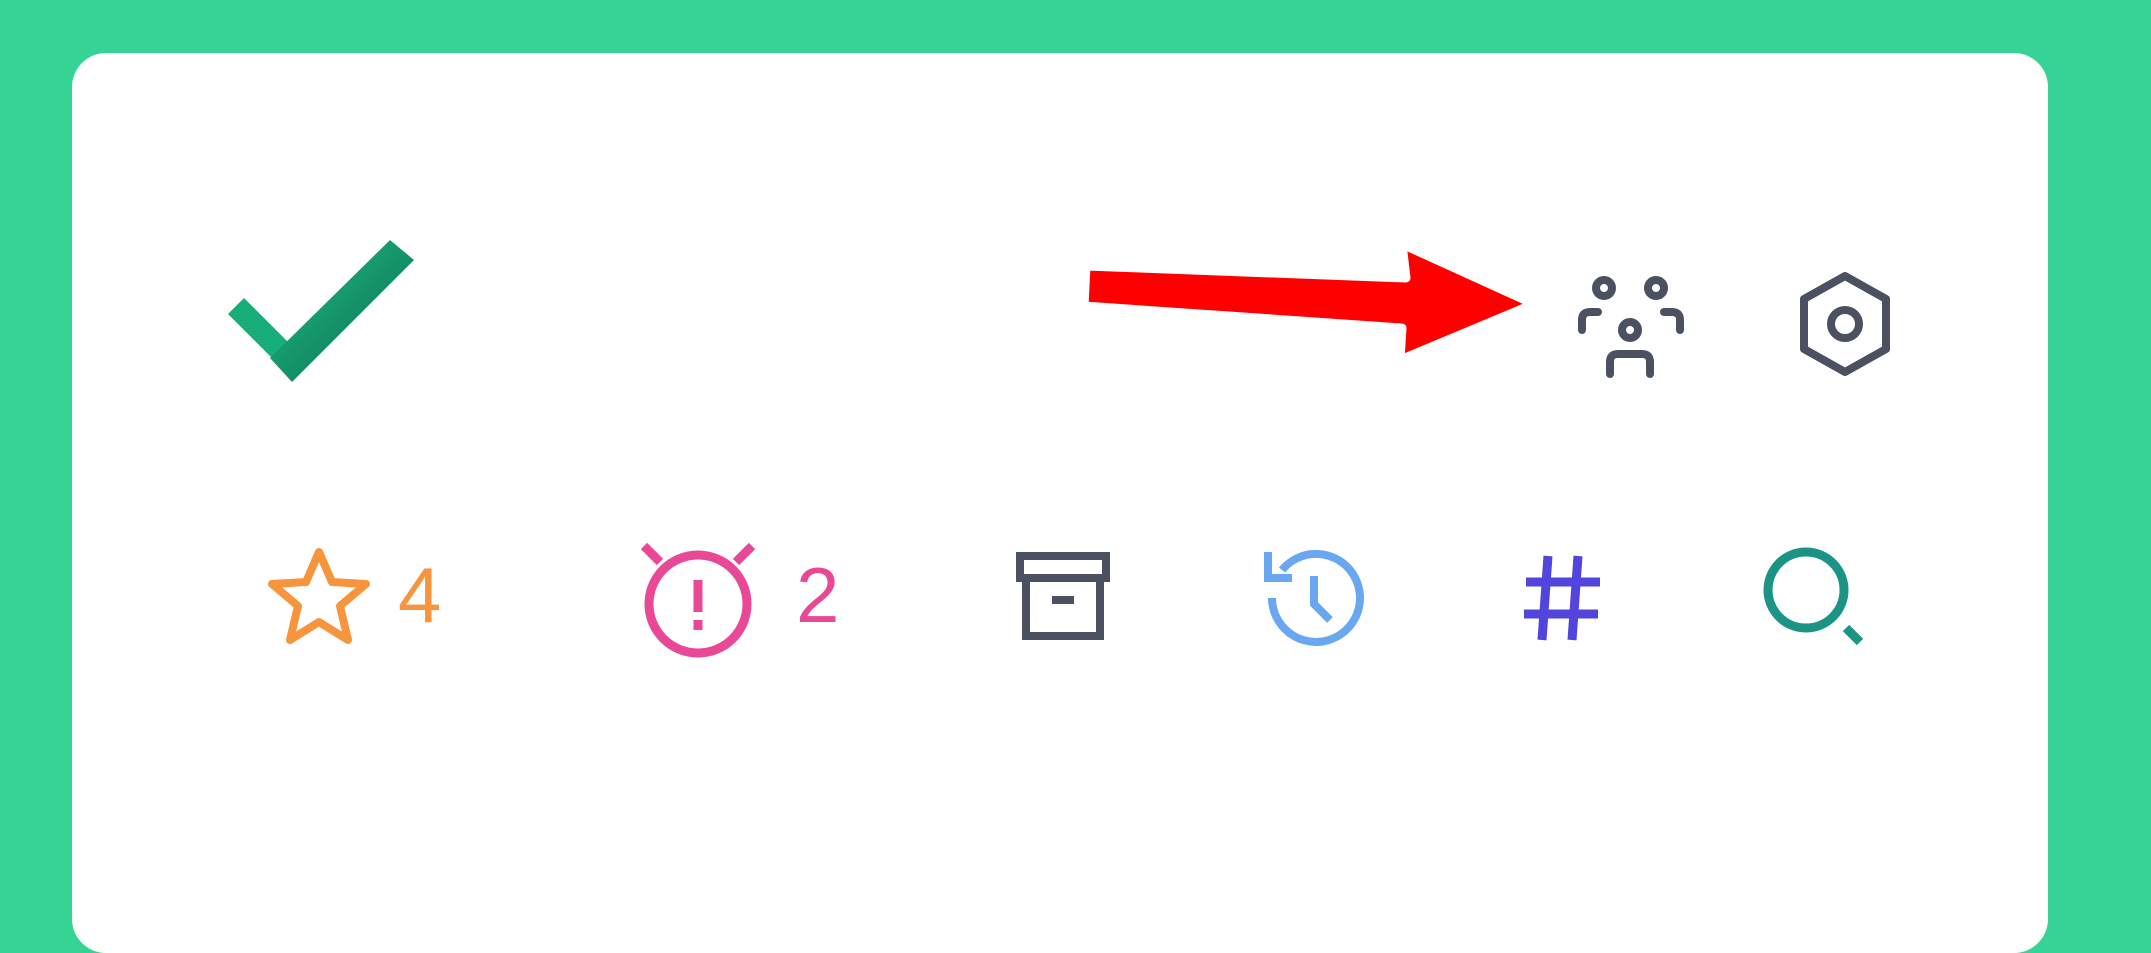 The image size is (2151, 953). Describe the element at coordinates (1631, 326) in the screenshot. I see `people-group-icon` at that location.